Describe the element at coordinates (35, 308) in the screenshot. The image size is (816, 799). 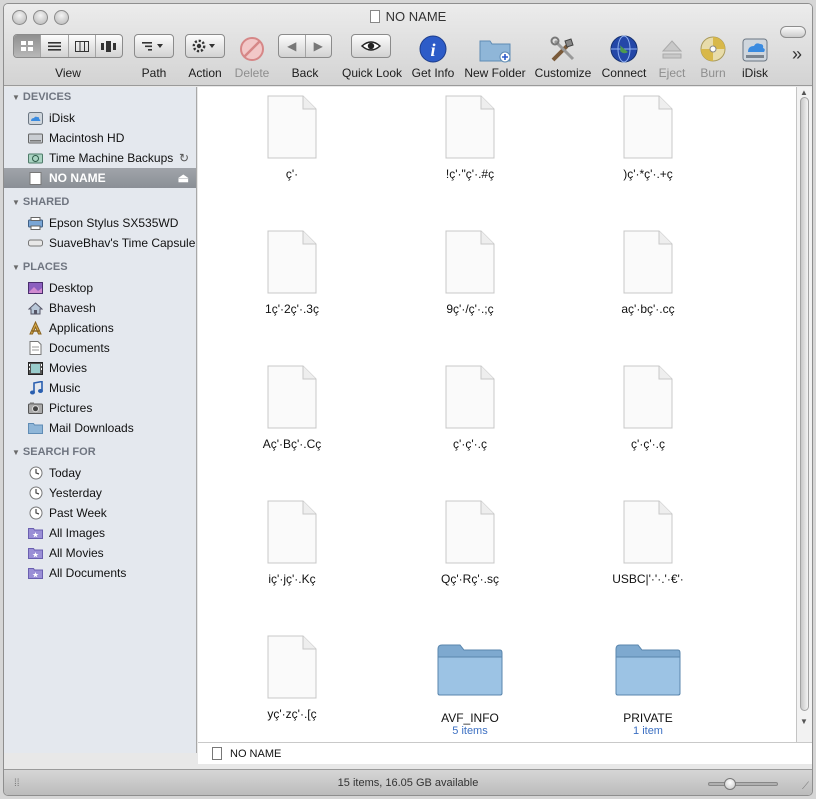
I see `home-icon` at that location.